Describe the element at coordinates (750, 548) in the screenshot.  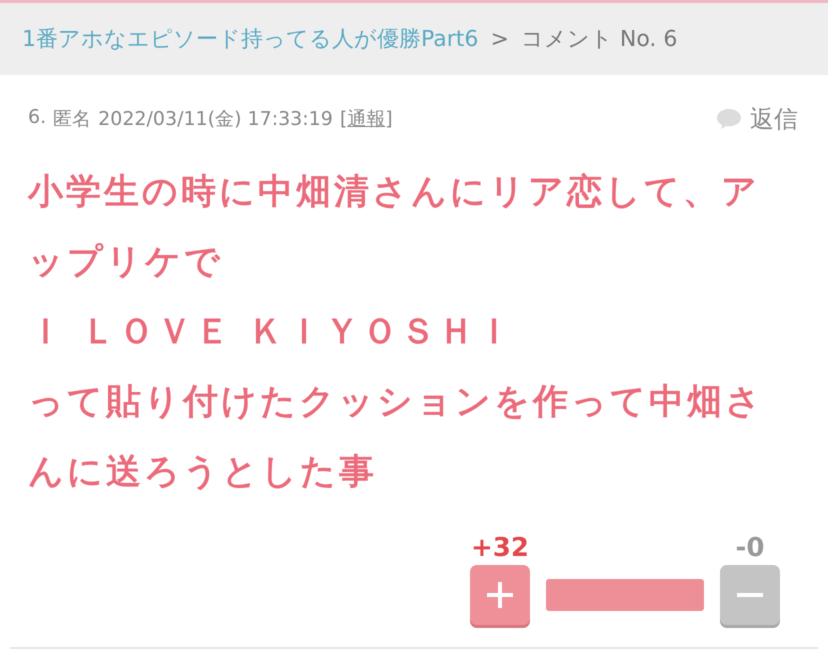
I see `minus-count: -0` at that location.